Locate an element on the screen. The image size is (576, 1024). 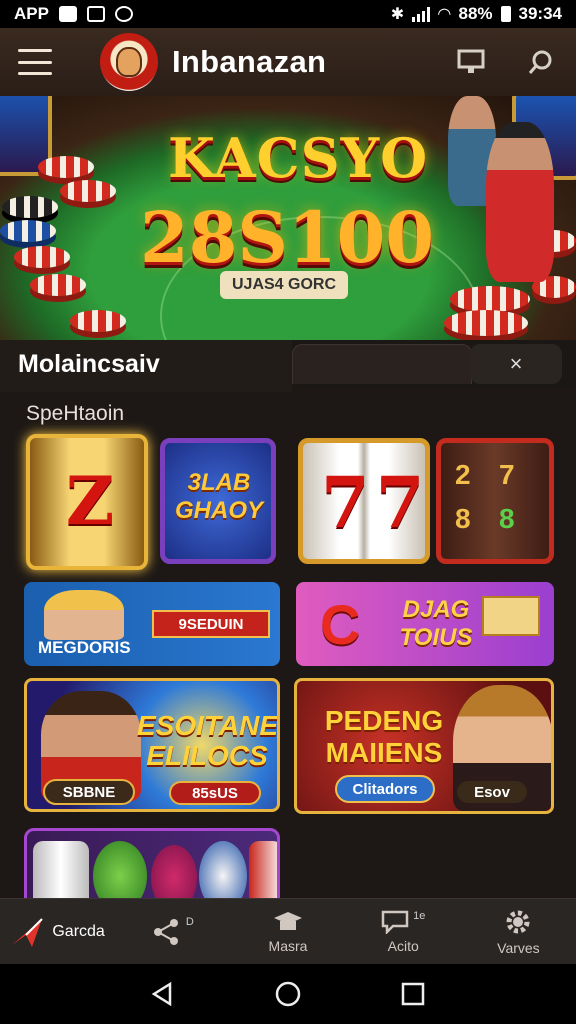
slot-number: 2 is located at coordinates (463, 474).